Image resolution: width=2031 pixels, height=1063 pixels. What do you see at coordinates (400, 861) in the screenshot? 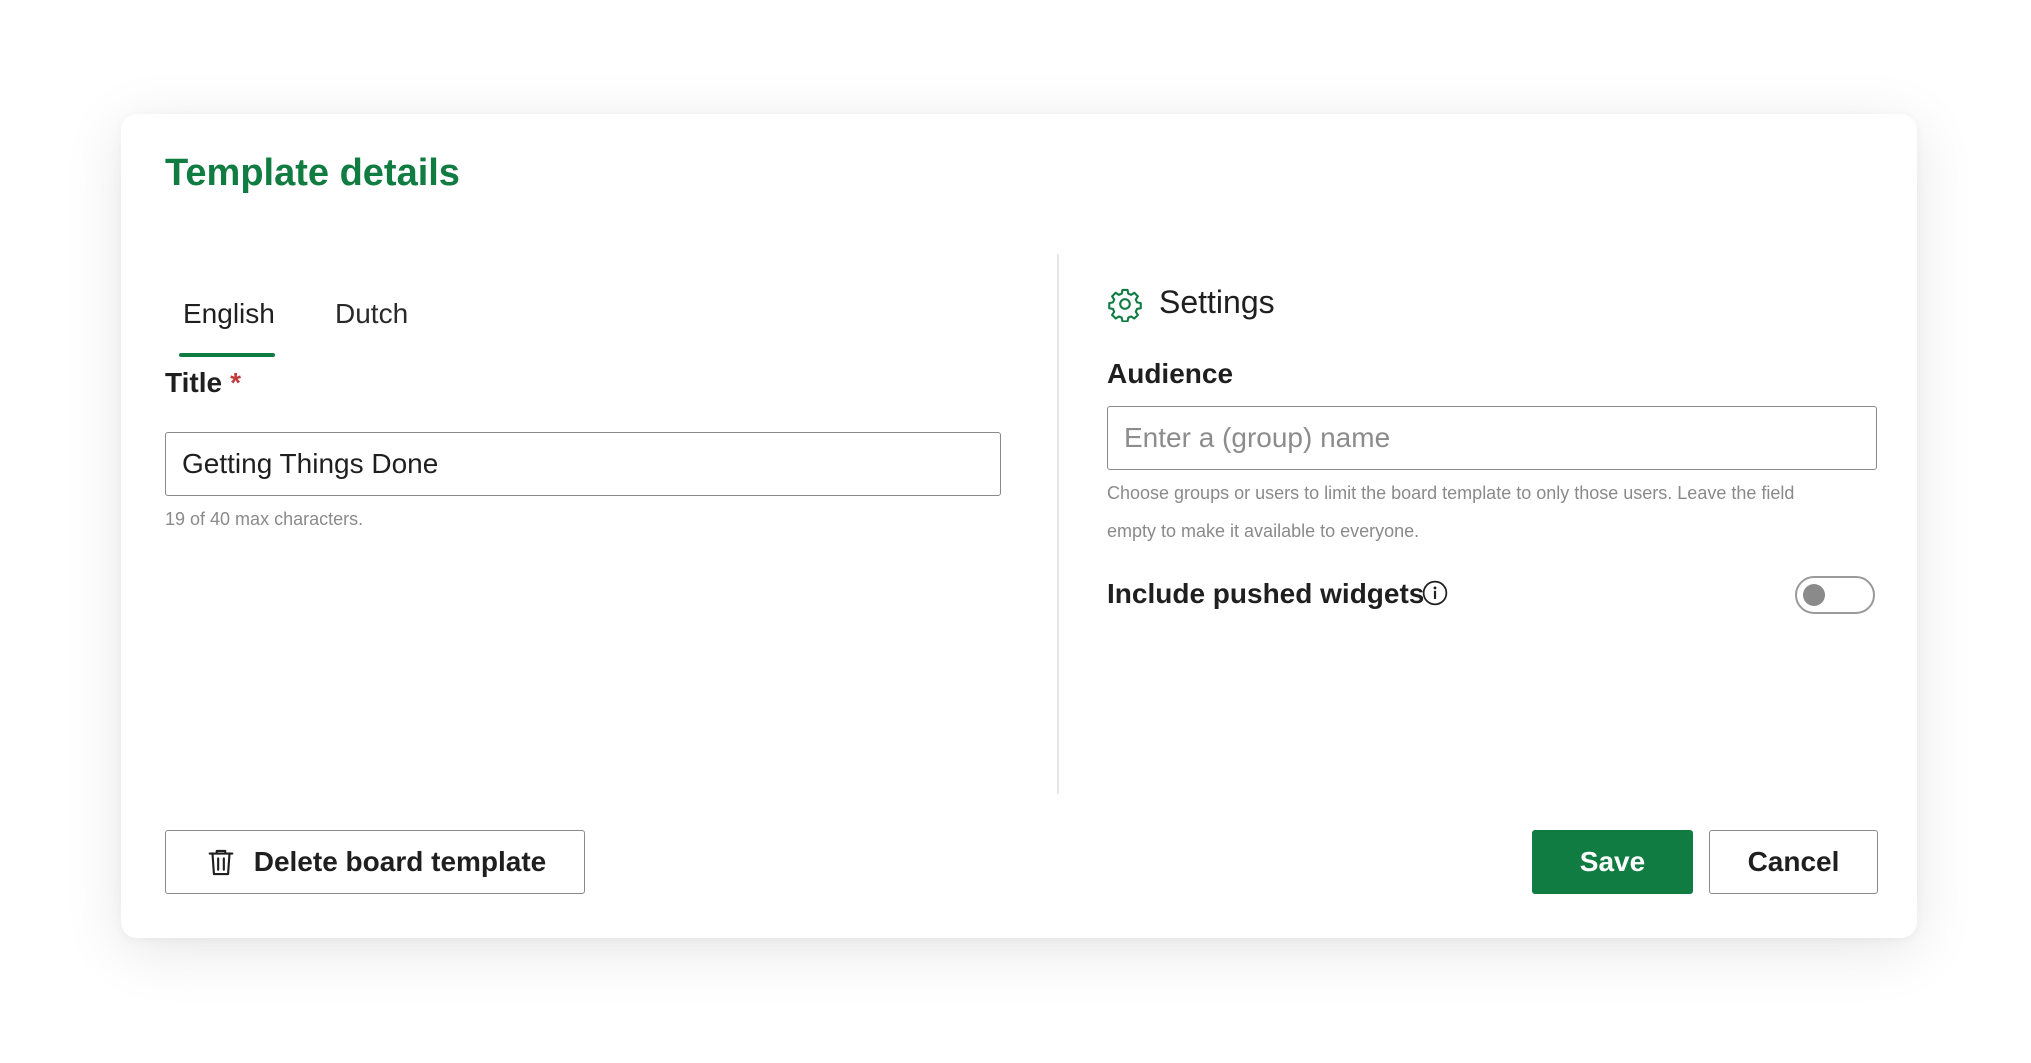
I see `delete-template-label: Delete board template` at bounding box center [400, 861].